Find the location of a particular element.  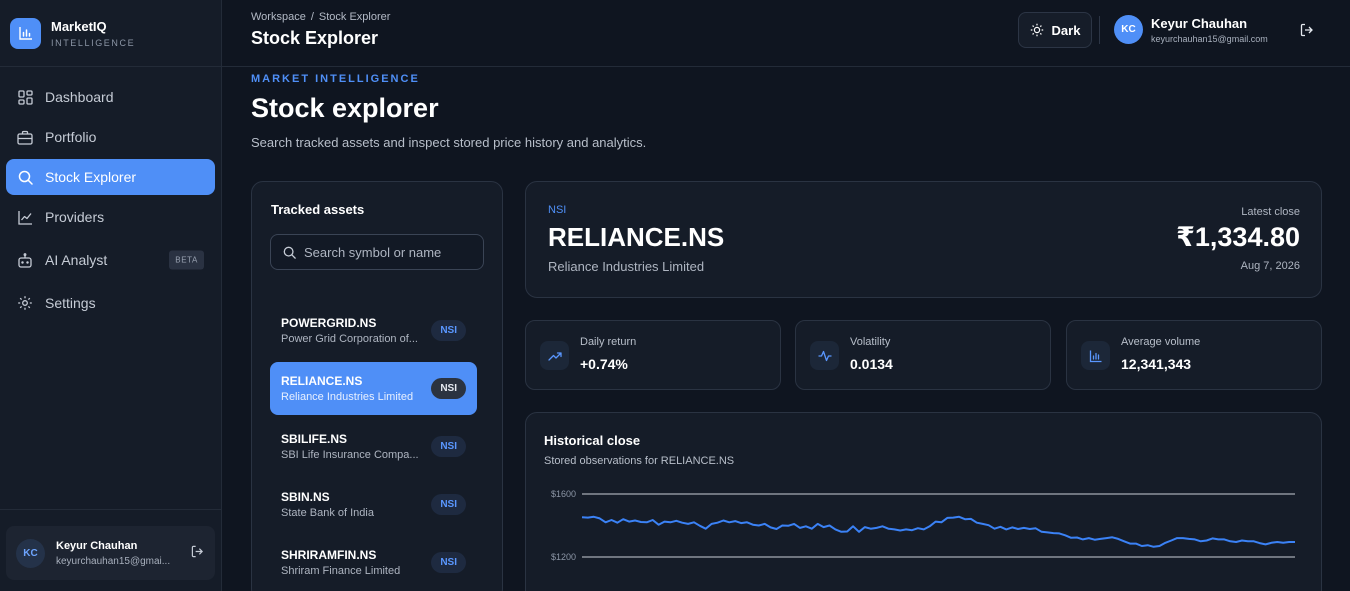

y-tick-label: $1600 is located at coordinates (563, 494).